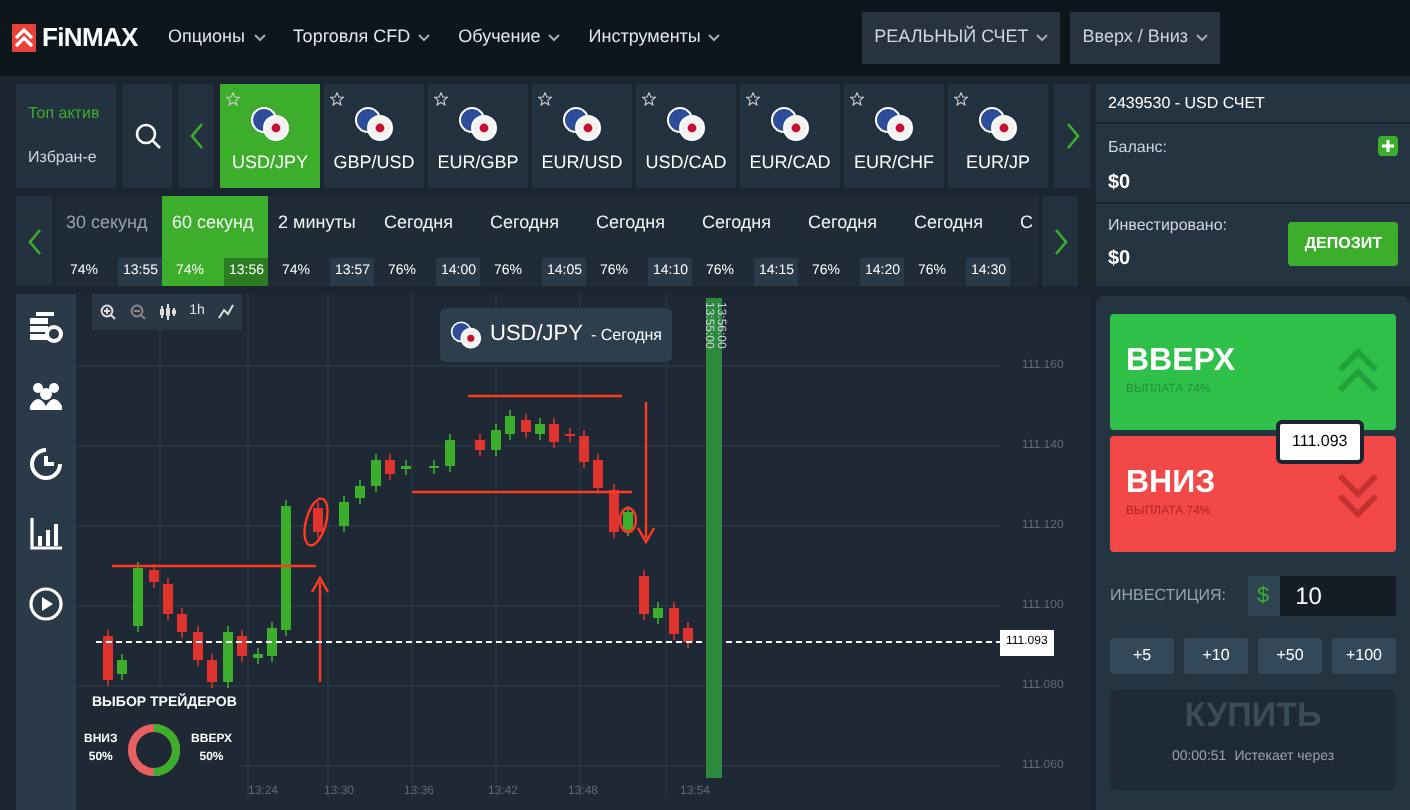 The image size is (1410, 810). I want to click on add-funds-button, so click(1388, 146).